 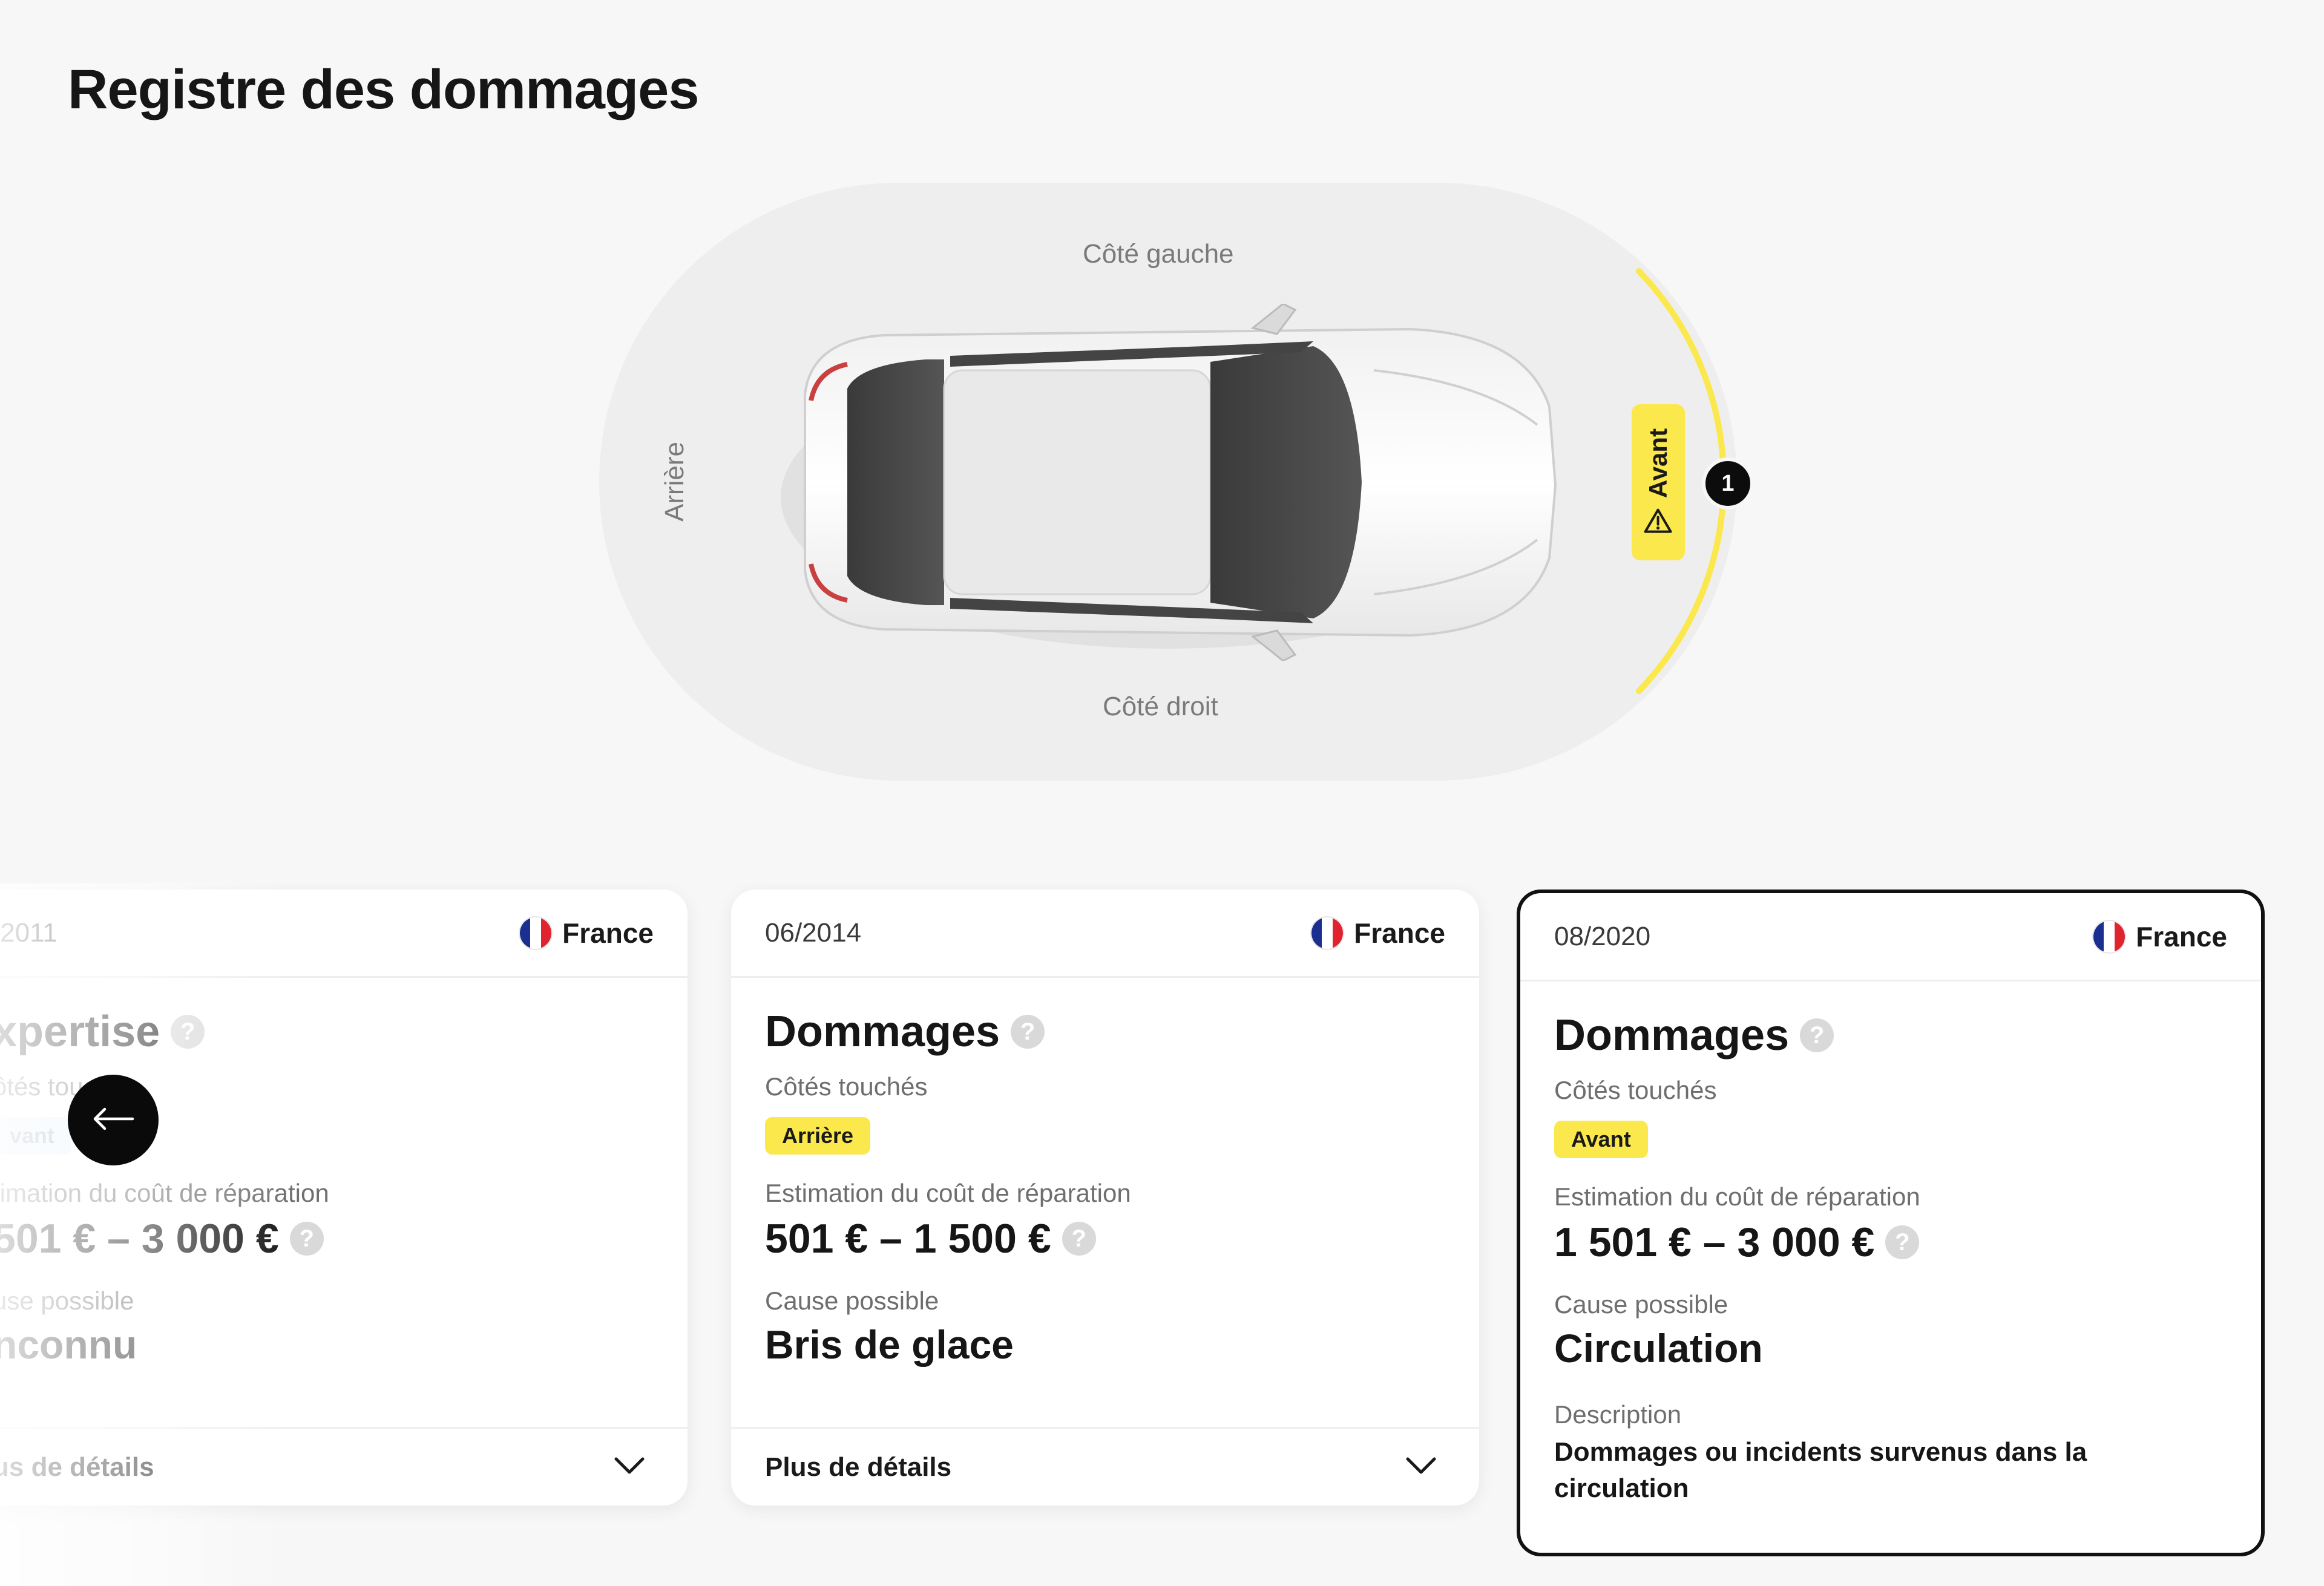 I want to click on cause-value: Bris de glace, so click(x=889, y=1345).